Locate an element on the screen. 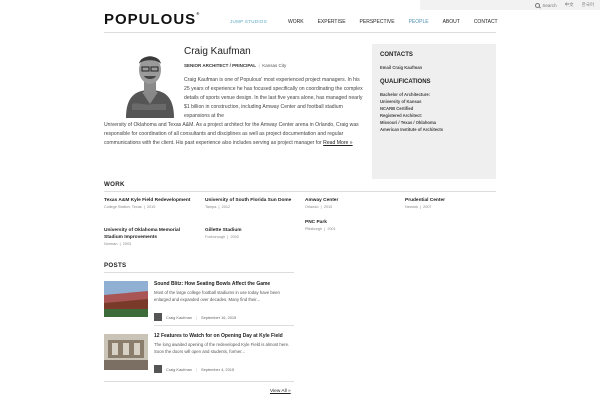 Image resolution: width=600 pixels, height=408 pixels. project-title: Amway Center is located at coordinates (351, 200).